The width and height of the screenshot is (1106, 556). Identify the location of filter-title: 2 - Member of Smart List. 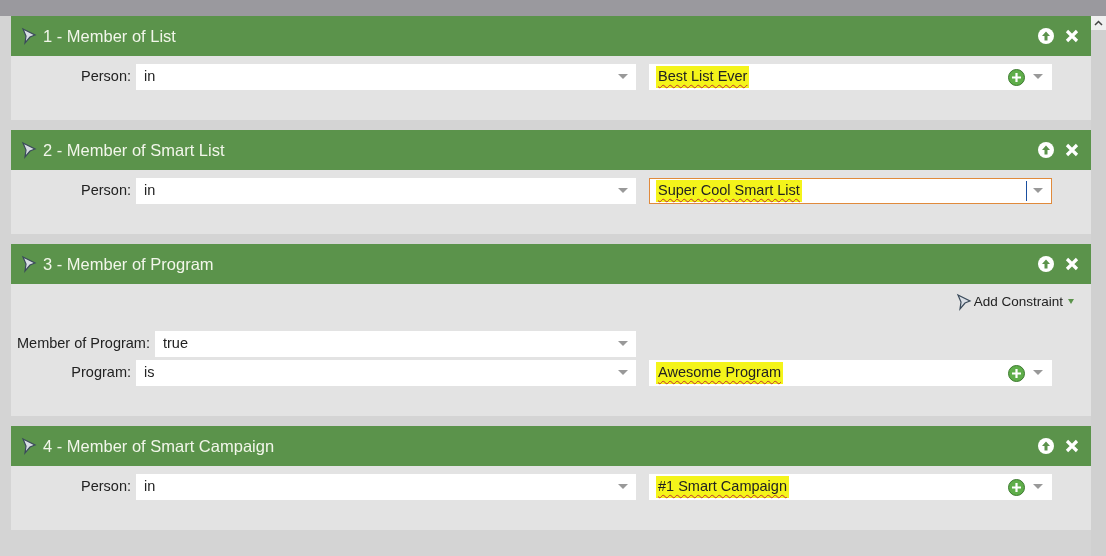
(134, 150).